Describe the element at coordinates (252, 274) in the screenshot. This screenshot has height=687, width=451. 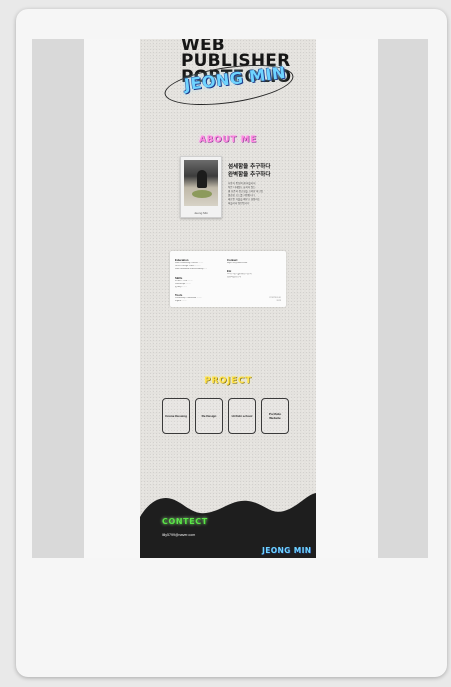
I see `info-group: Etc GTQ 1급 / 웹디자인기능사 컴퓨터활용능력` at that location.